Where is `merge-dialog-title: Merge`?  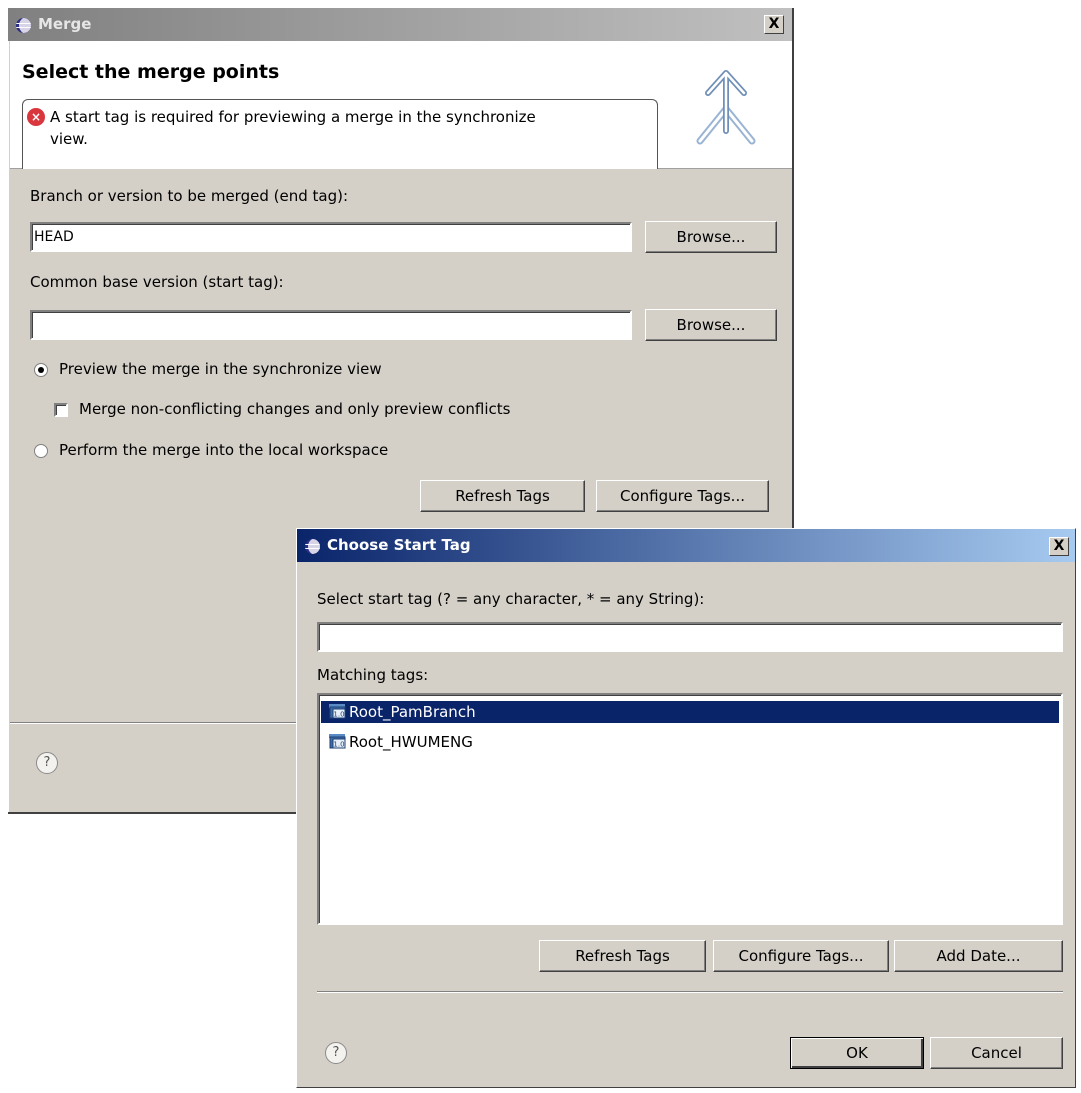 merge-dialog-title: Merge is located at coordinates (65, 24).